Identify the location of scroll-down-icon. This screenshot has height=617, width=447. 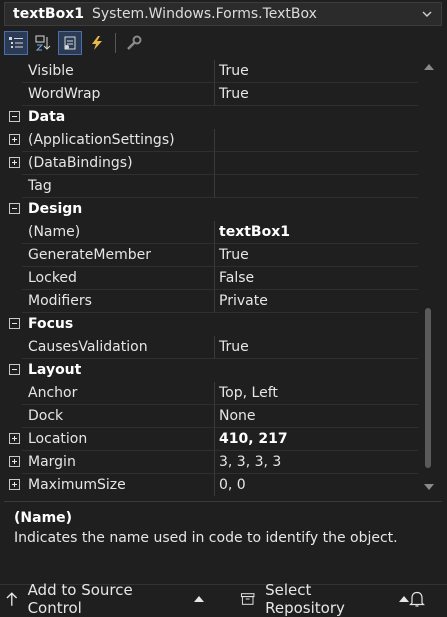
(429, 487).